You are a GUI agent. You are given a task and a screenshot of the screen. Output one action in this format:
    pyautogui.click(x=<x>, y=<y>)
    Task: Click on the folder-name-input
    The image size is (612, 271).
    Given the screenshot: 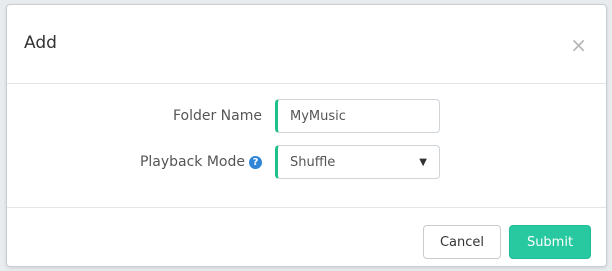 What is the action you would take?
    pyautogui.click(x=357, y=116)
    